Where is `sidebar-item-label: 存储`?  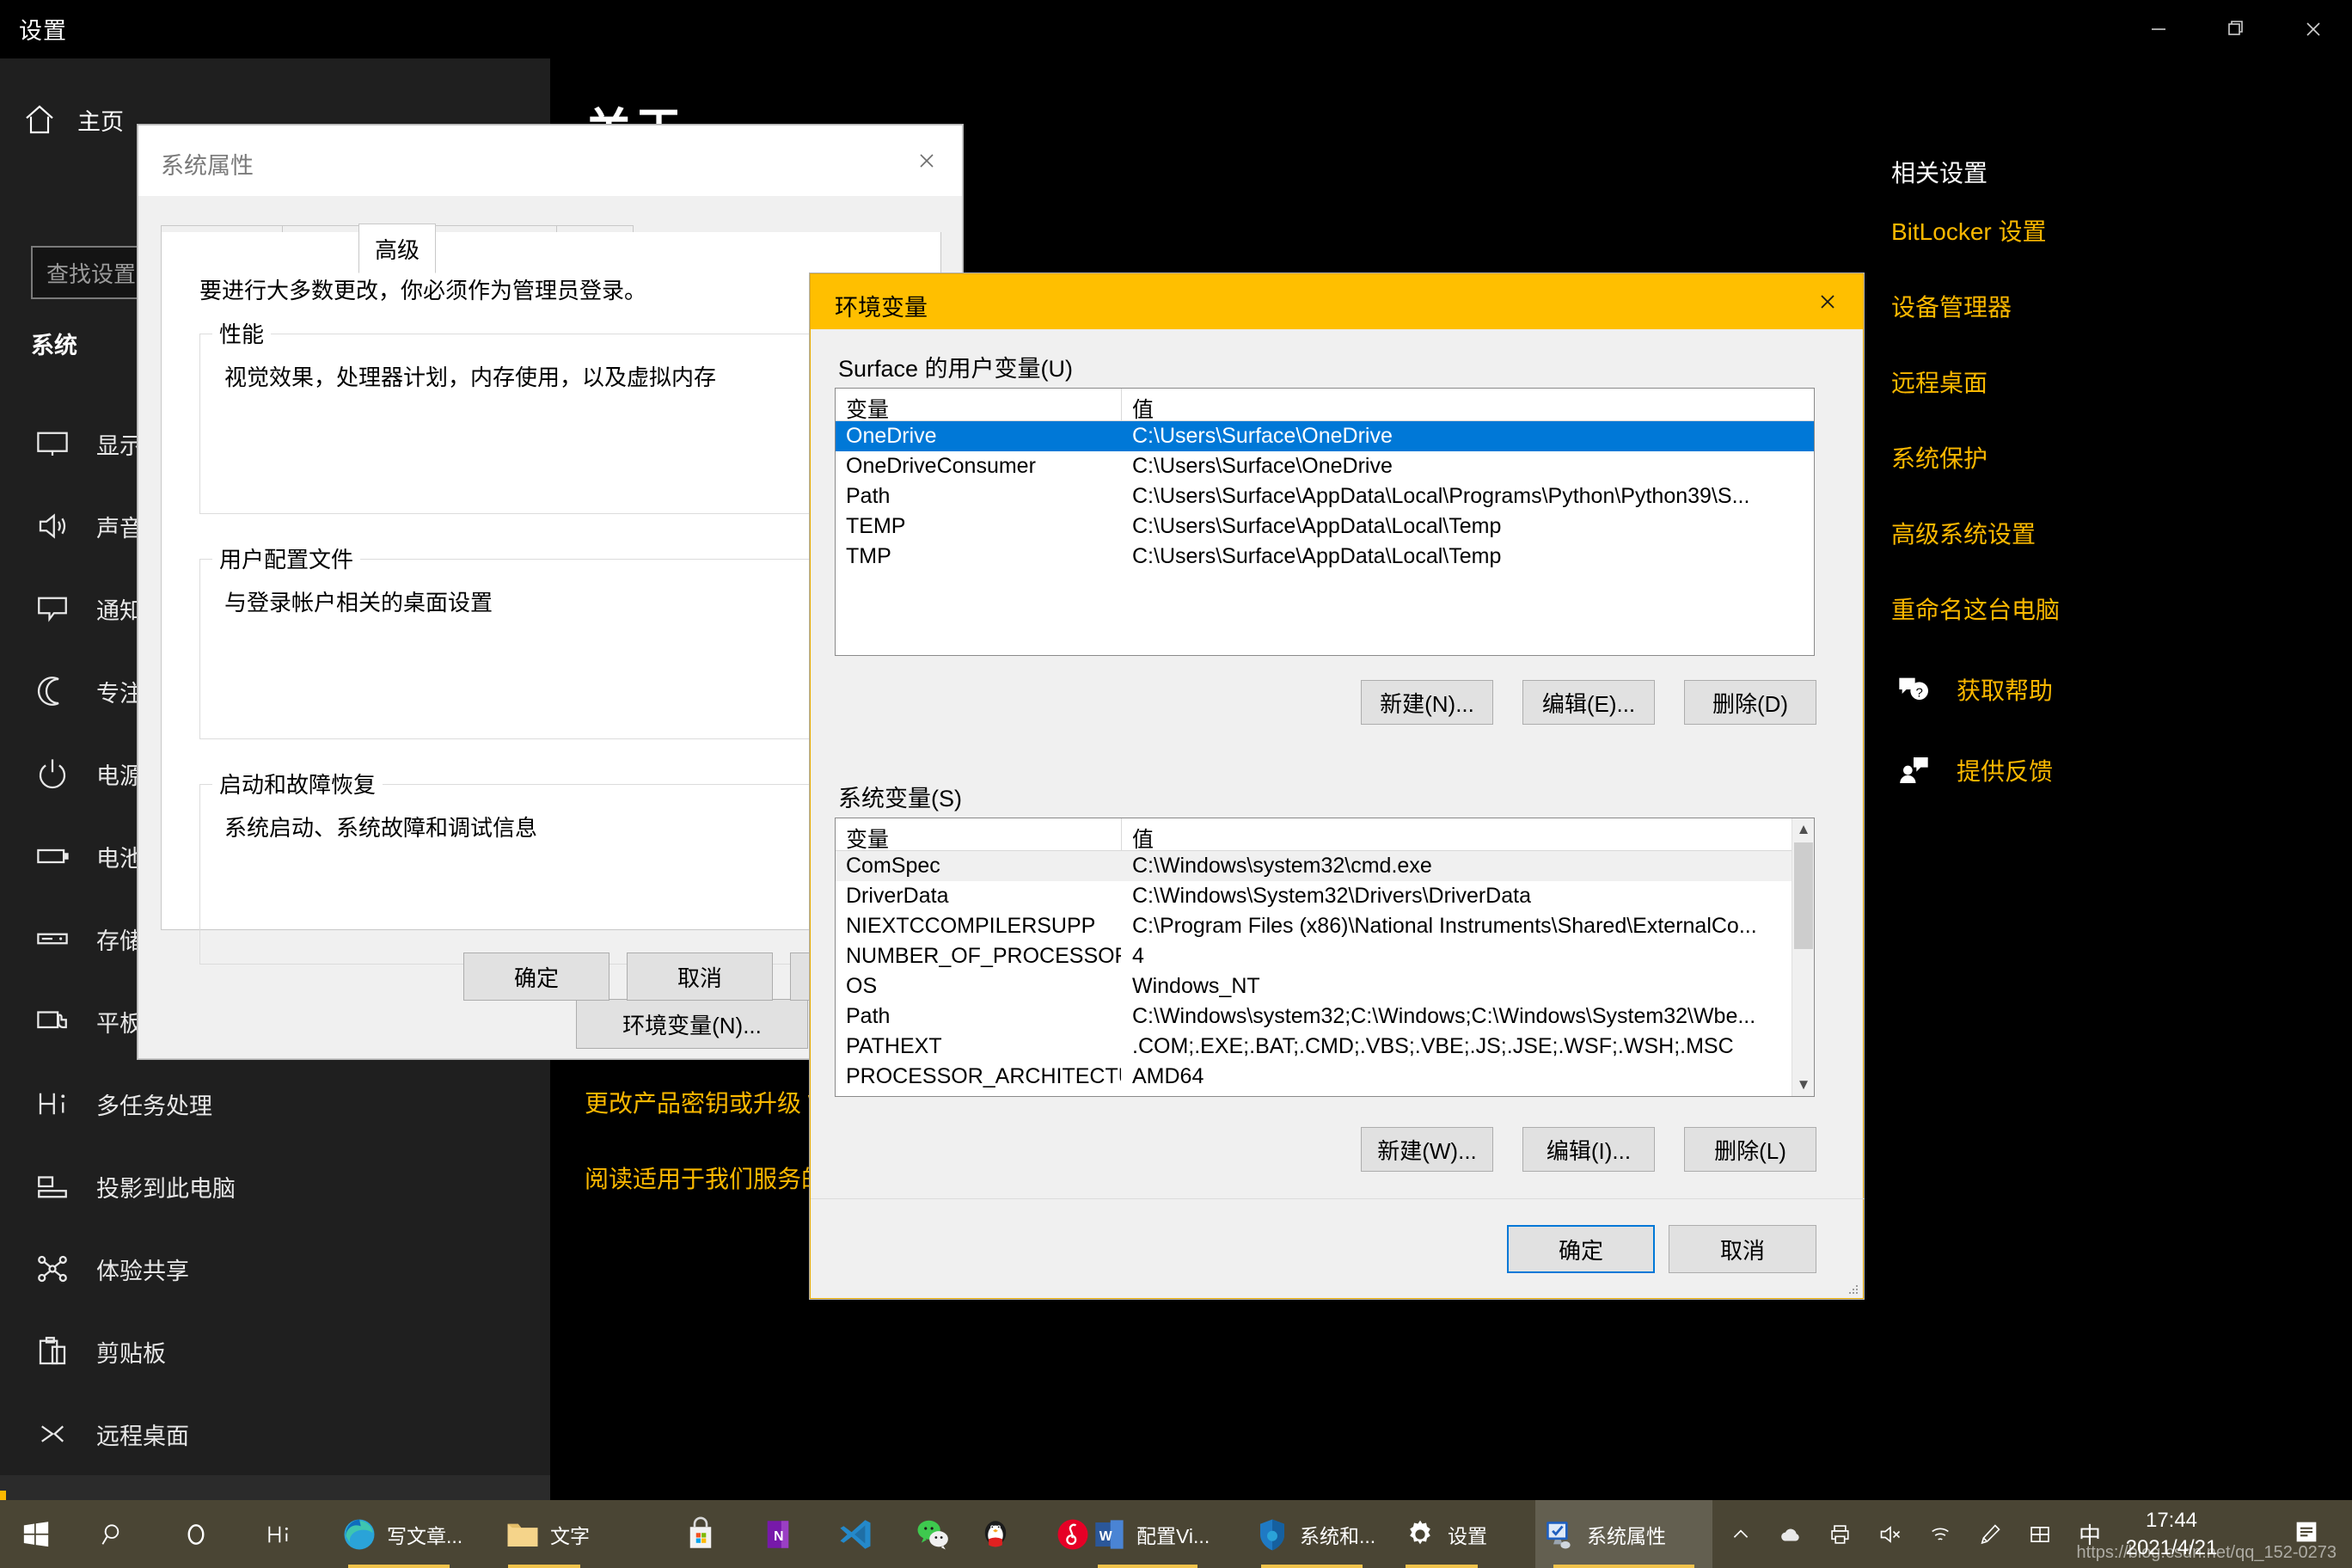
sidebar-item-label: 存储 is located at coordinates (119, 941).